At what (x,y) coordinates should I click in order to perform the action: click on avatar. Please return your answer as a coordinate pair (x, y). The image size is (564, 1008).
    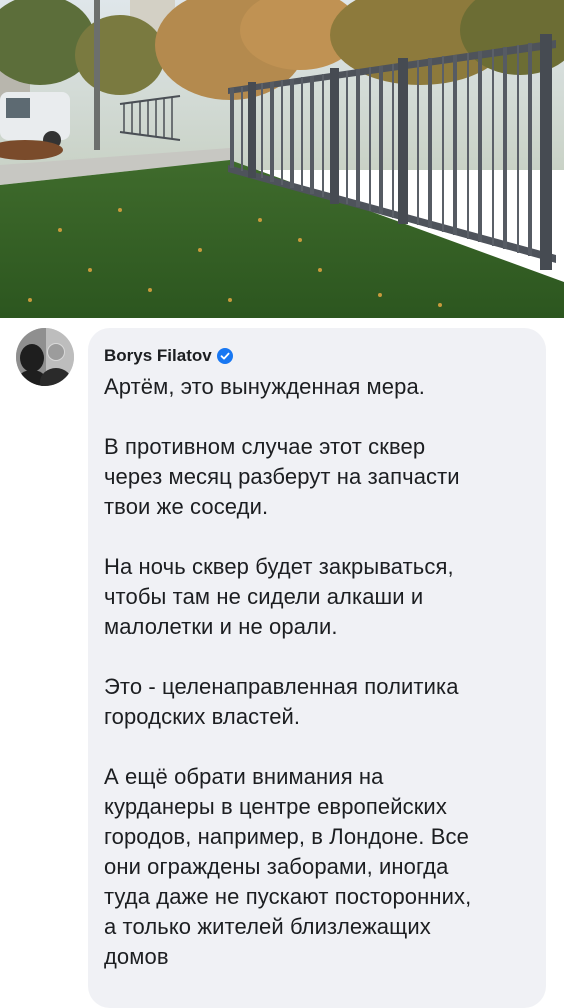
    Looking at the image, I should click on (45, 357).